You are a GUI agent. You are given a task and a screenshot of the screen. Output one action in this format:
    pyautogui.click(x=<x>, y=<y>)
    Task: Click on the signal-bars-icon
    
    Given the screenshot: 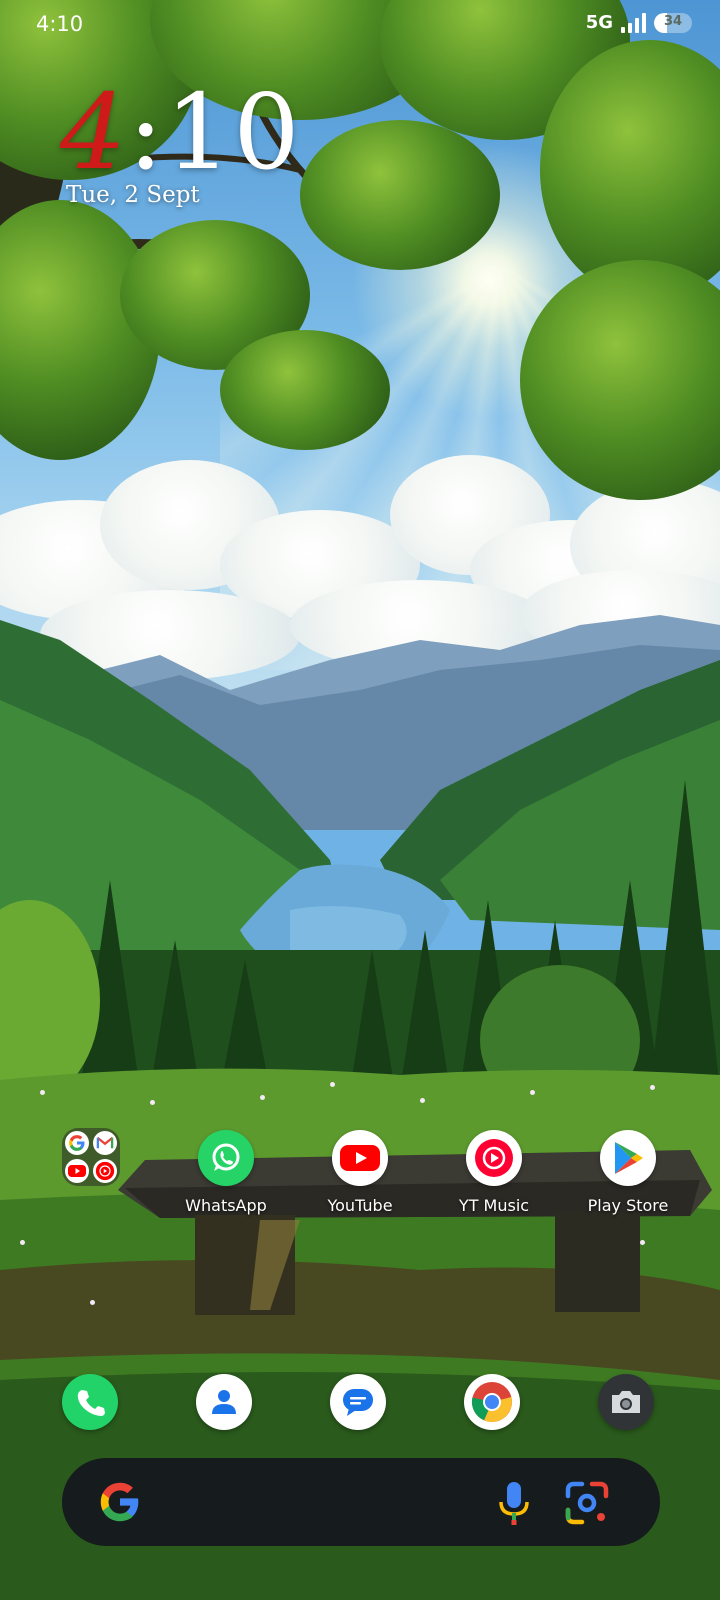 What is the action you would take?
    pyautogui.click(x=633, y=22)
    